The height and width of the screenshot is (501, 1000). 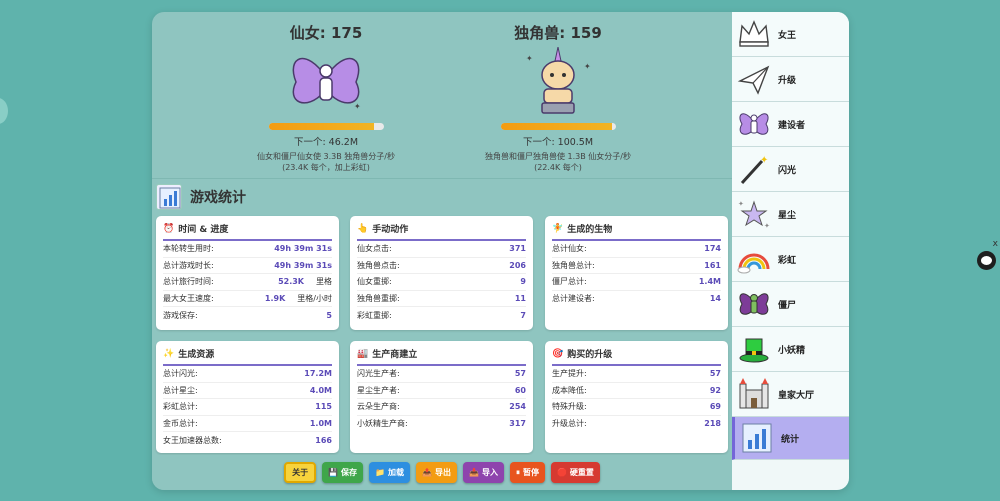 I want to click on stat-label: 彩虹总计:, so click(x=180, y=407).